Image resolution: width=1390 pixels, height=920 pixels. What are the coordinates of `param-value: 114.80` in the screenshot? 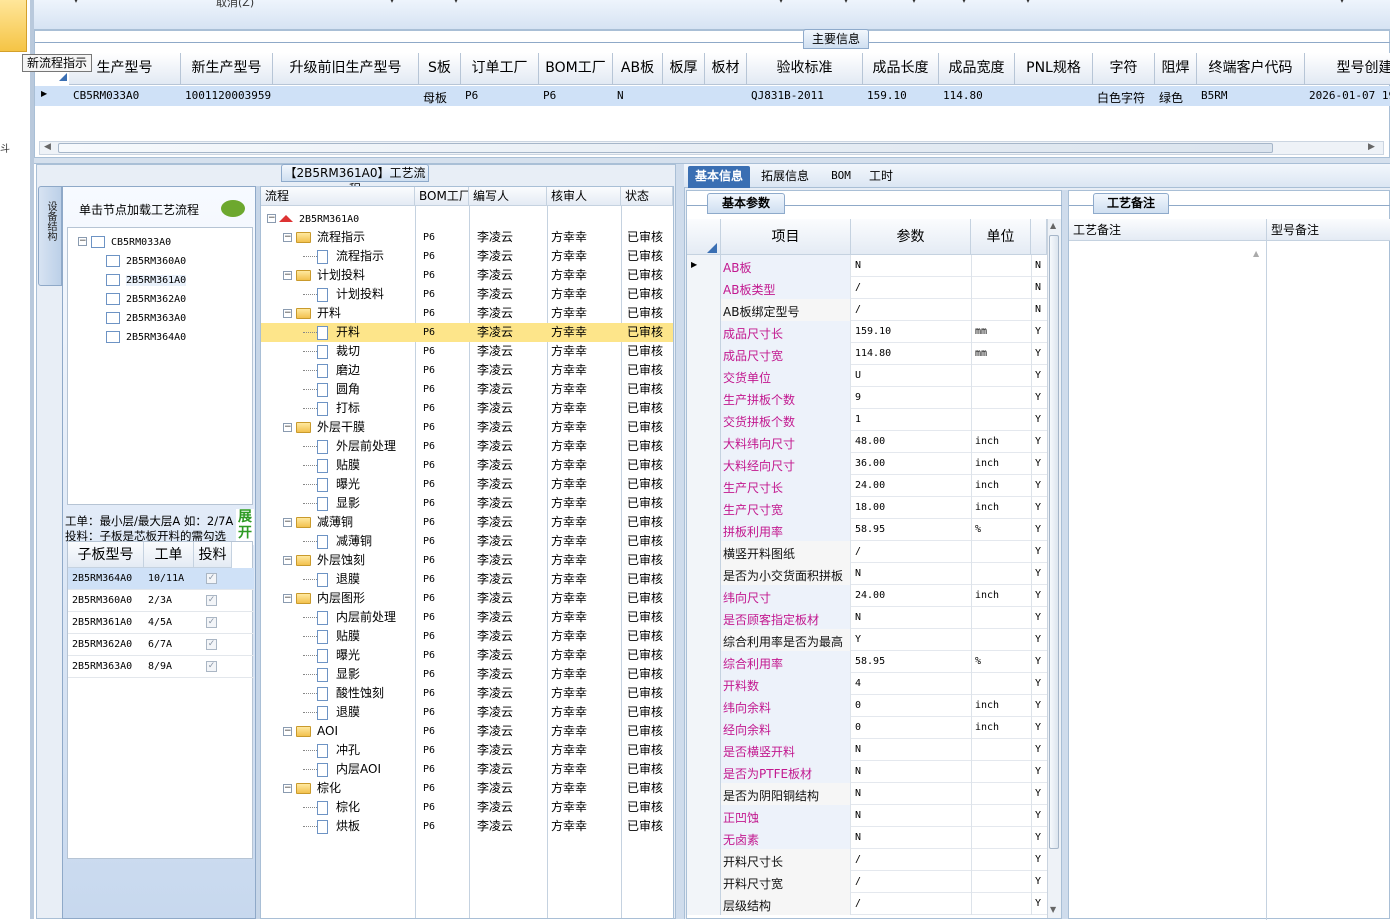 It's located at (911, 353).